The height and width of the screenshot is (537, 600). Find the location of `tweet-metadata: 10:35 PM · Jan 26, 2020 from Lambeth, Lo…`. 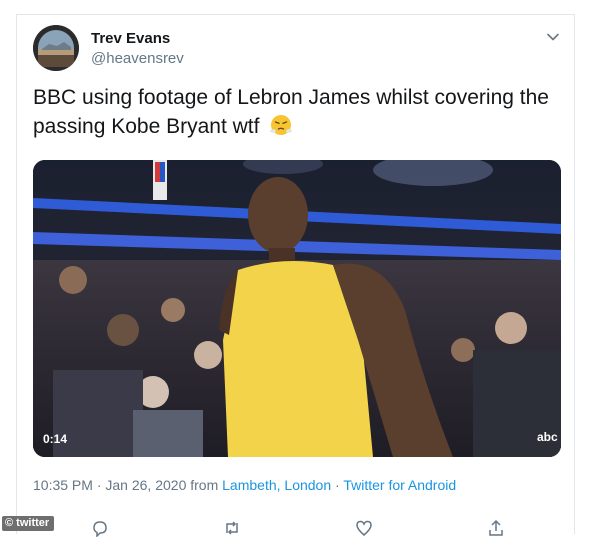

tweet-metadata: 10:35 PM · Jan 26, 2020 from Lambeth, Lo… is located at coordinates (244, 485).